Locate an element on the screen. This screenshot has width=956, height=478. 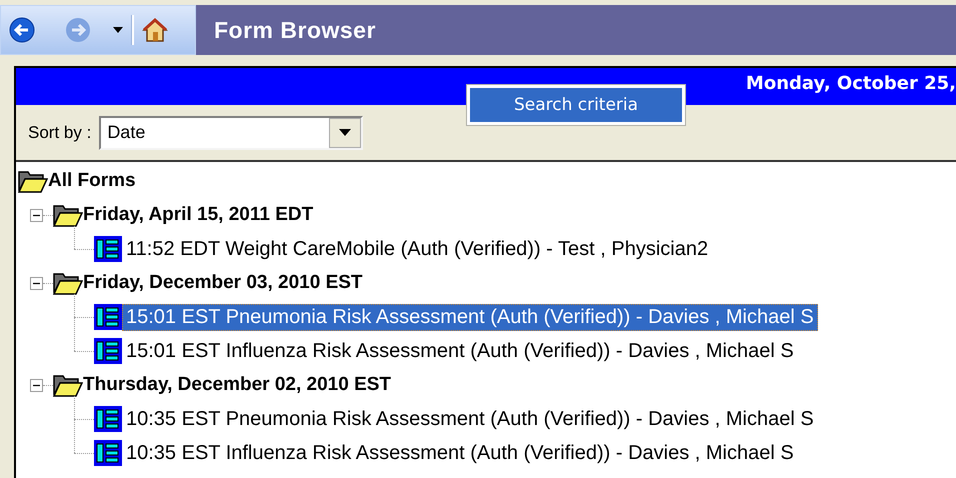
sort-label: Sort by : is located at coordinates (60, 132).